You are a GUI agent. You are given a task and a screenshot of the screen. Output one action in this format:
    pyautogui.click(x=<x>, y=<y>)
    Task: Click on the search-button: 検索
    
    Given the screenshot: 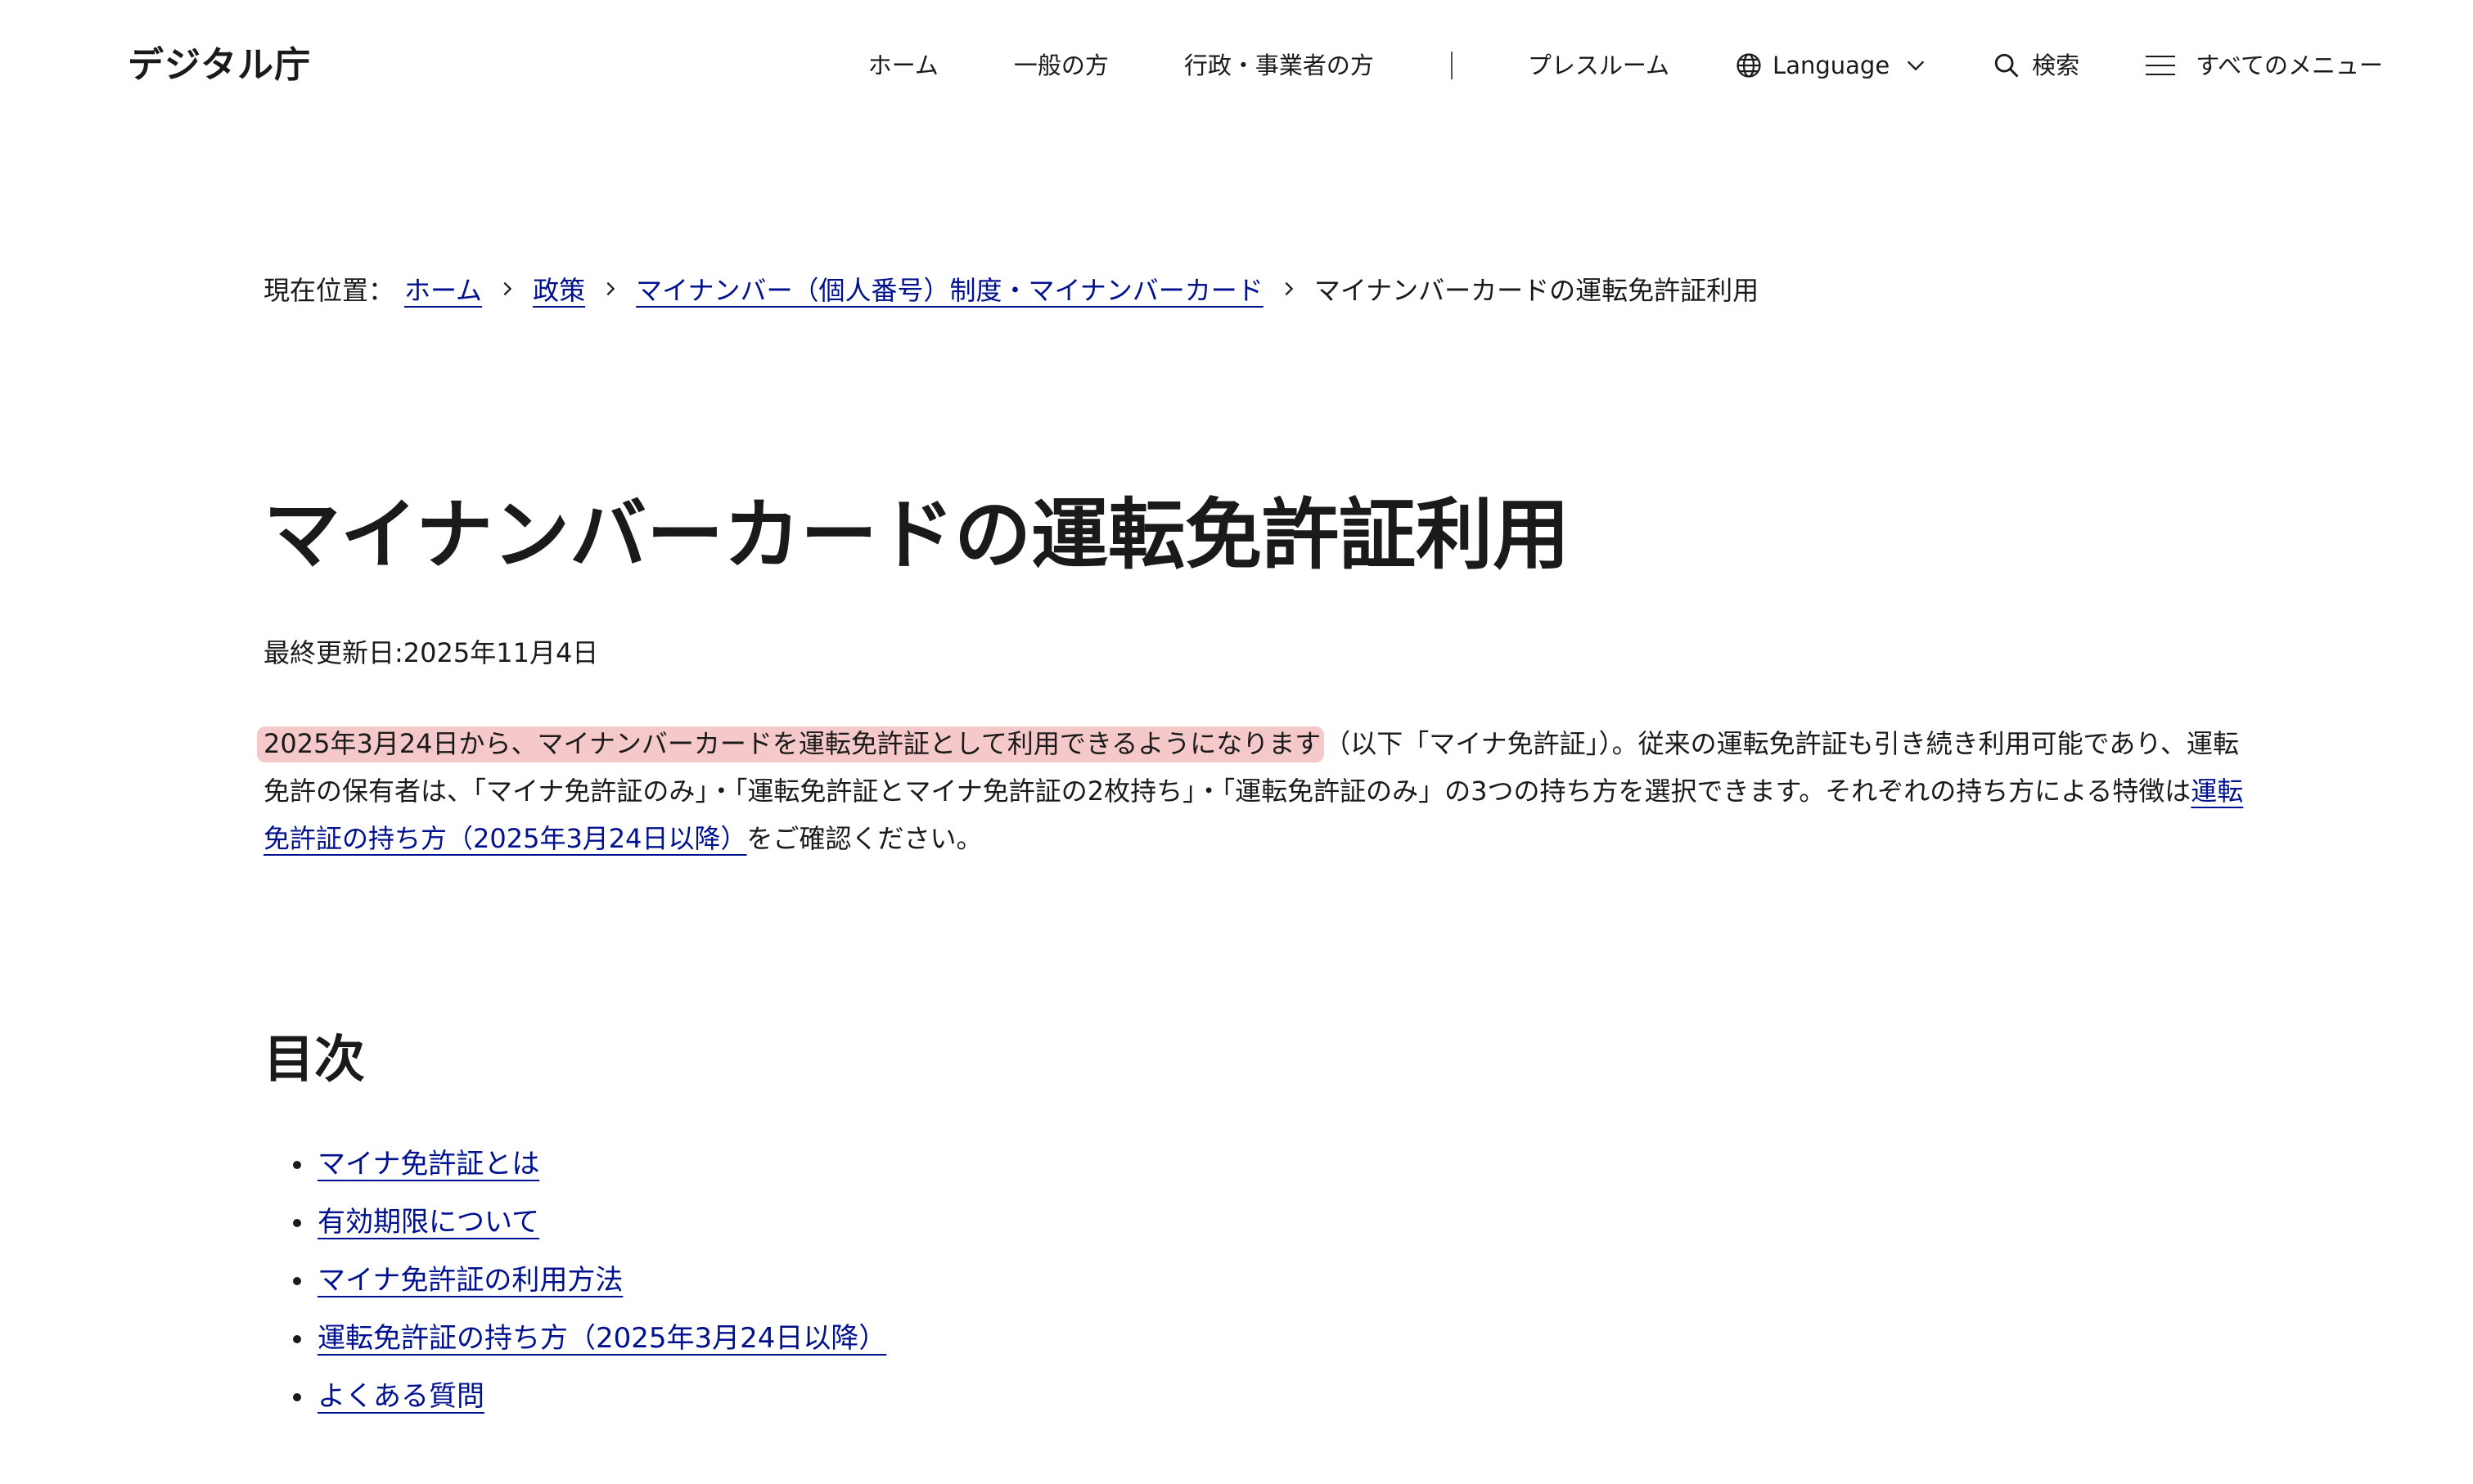 What is the action you would take?
    pyautogui.click(x=2036, y=65)
    